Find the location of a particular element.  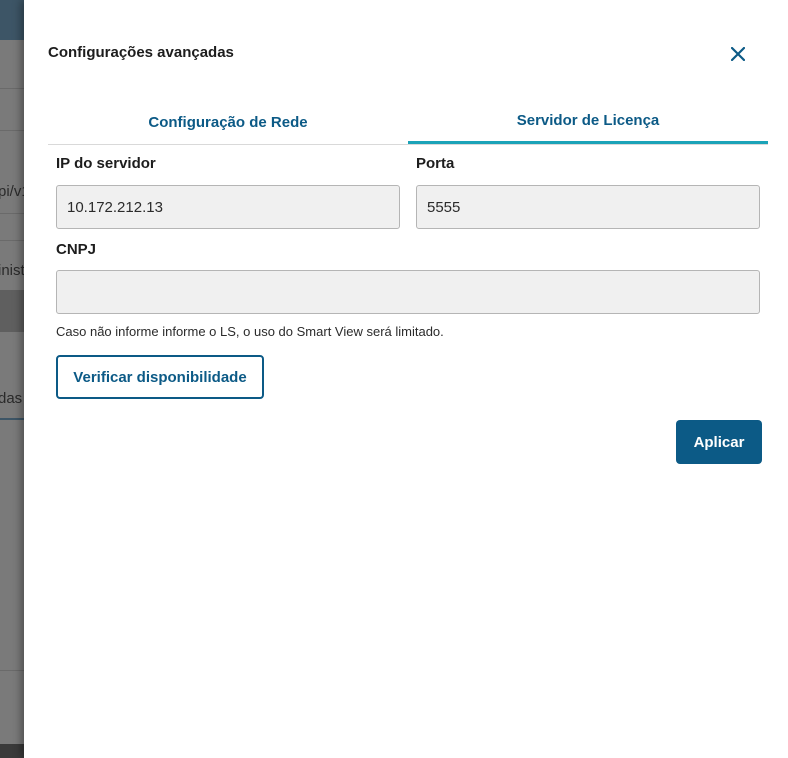

cnpj-input is located at coordinates (408, 292).